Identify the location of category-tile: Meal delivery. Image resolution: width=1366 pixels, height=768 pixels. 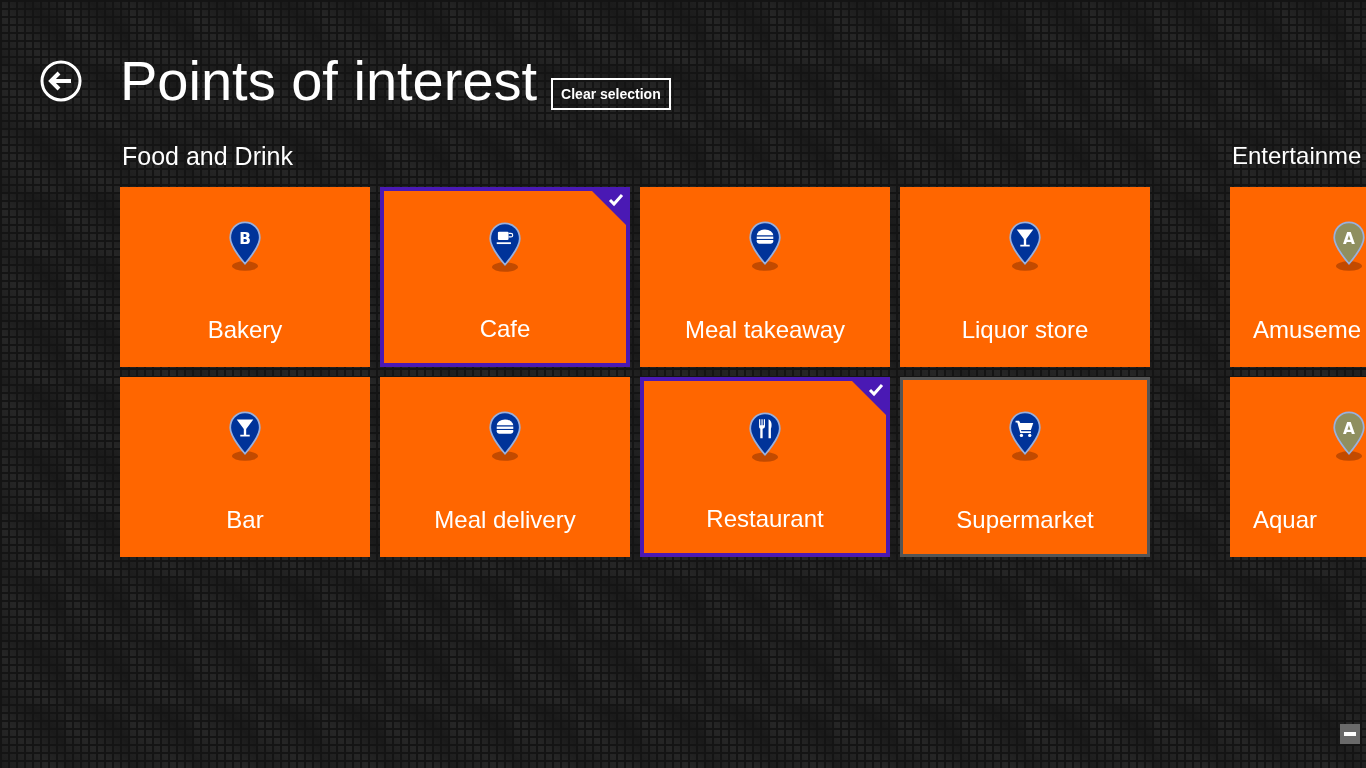
(505, 467).